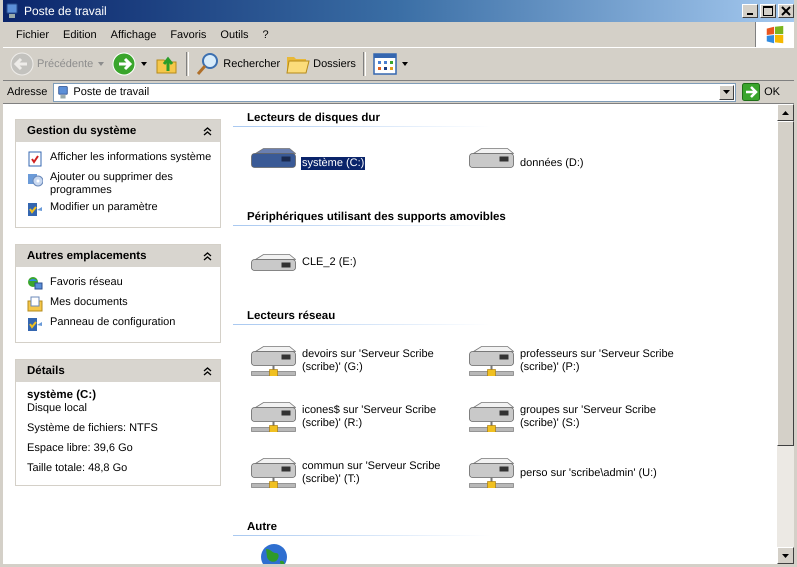 Image resolution: width=797 pixels, height=567 pixels. What do you see at coordinates (46, 371) in the screenshot?
I see `panel-title: Détails` at bounding box center [46, 371].